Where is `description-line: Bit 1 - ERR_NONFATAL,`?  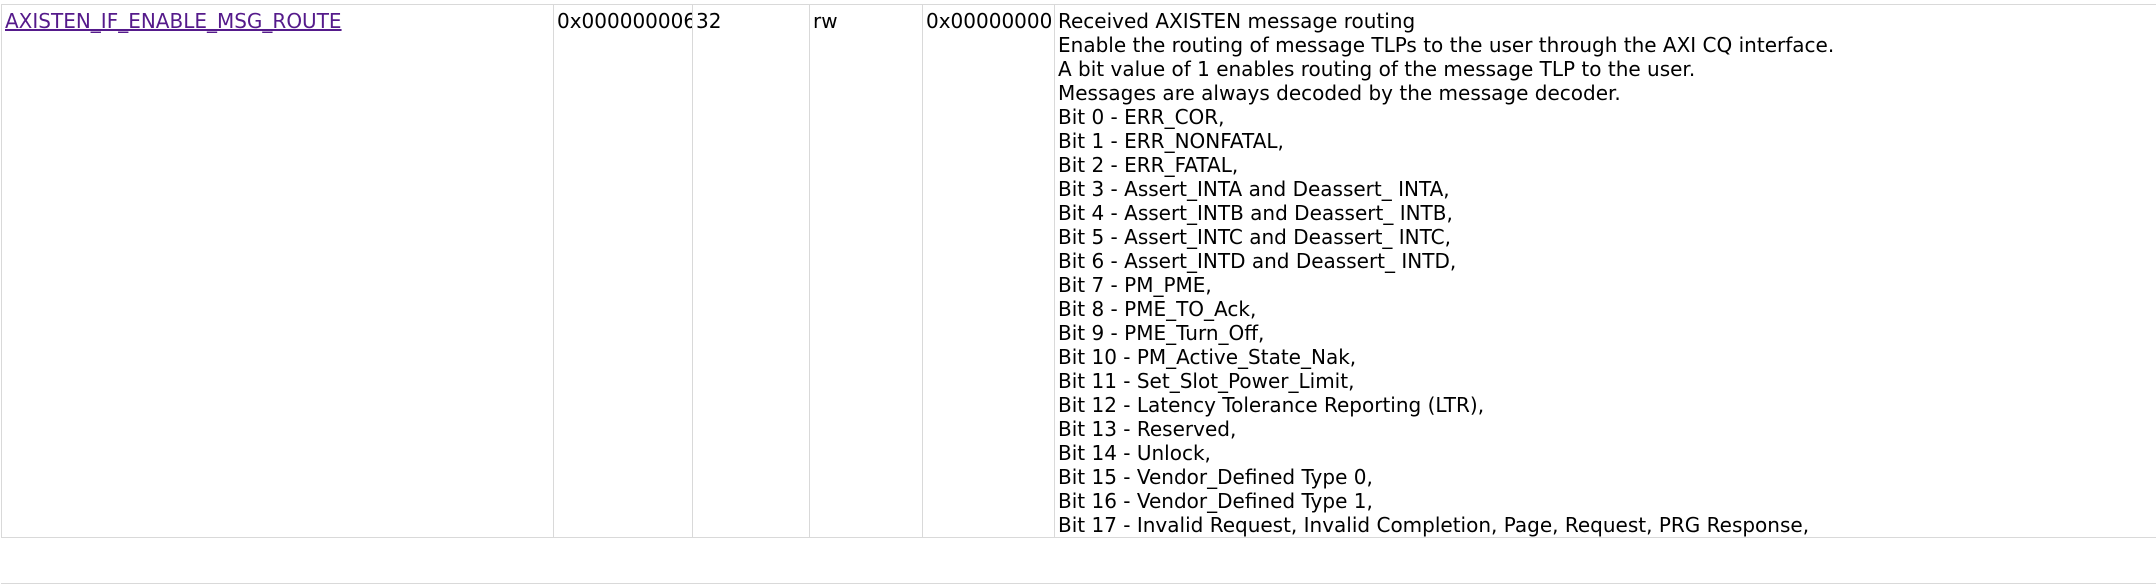
description-line: Bit 1 - ERR_NONFATAL, is located at coordinates (1171, 141).